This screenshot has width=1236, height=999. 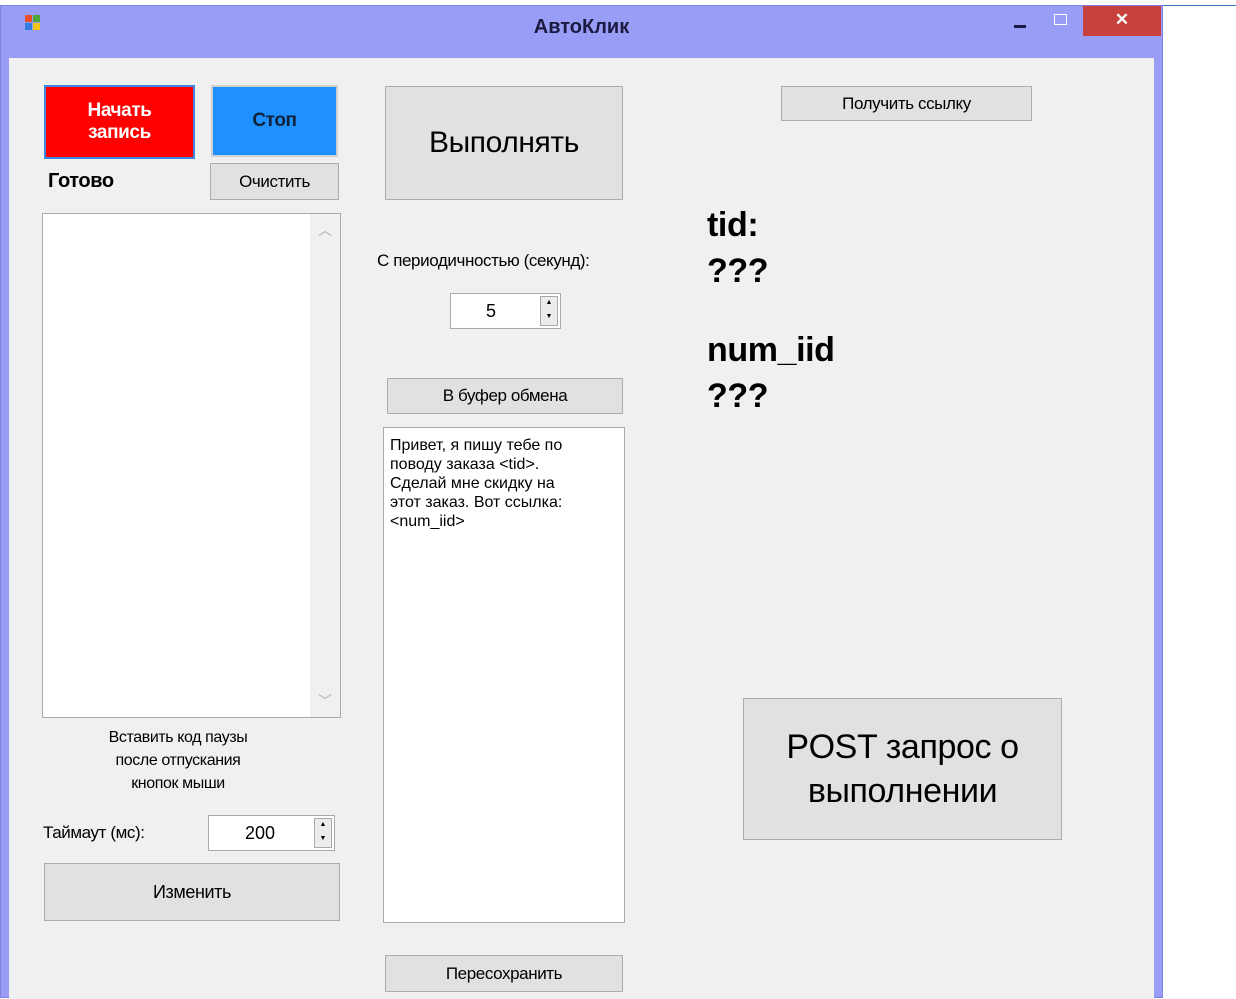 I want to click on scroll-down-icon: ﹀, so click(x=325, y=701).